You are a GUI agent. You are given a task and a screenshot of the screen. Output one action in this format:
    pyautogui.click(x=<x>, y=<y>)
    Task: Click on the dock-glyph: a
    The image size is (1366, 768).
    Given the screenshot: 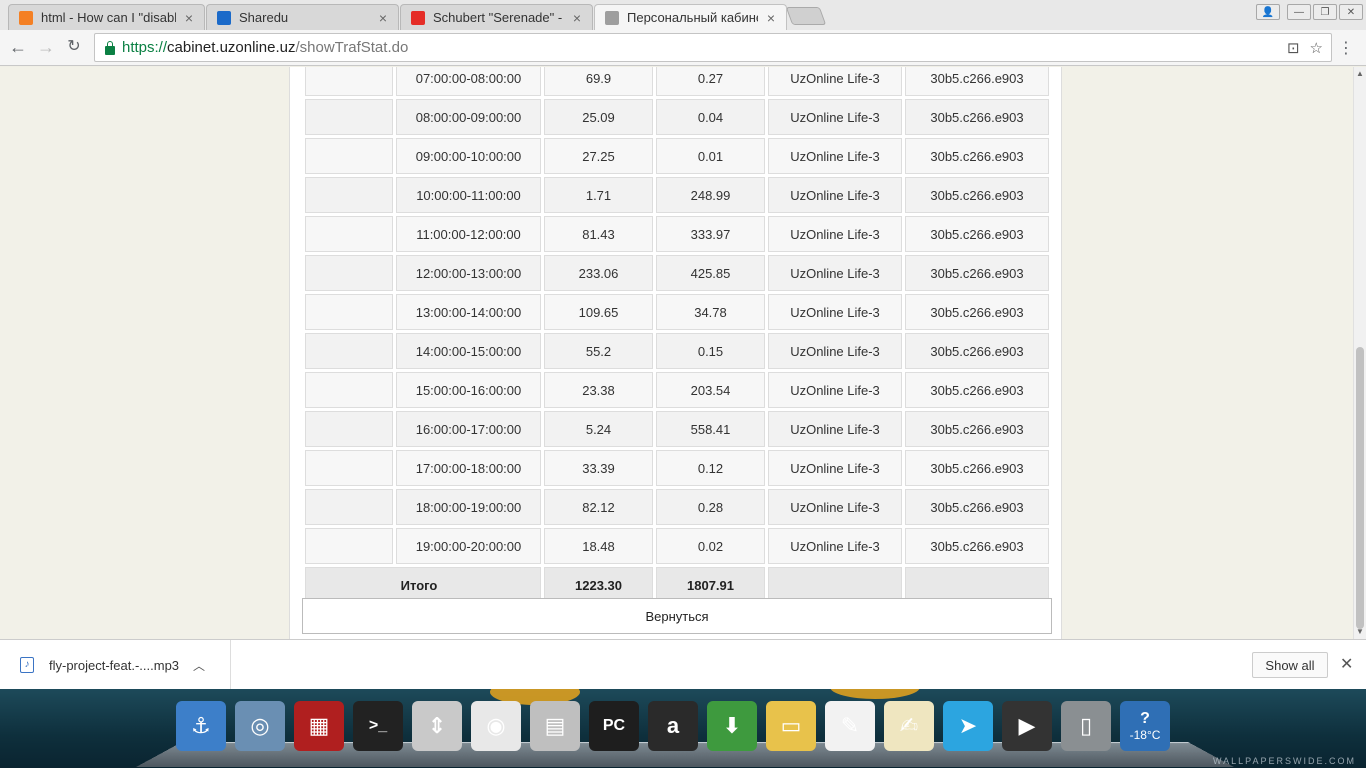 What is the action you would take?
    pyautogui.click(x=673, y=725)
    